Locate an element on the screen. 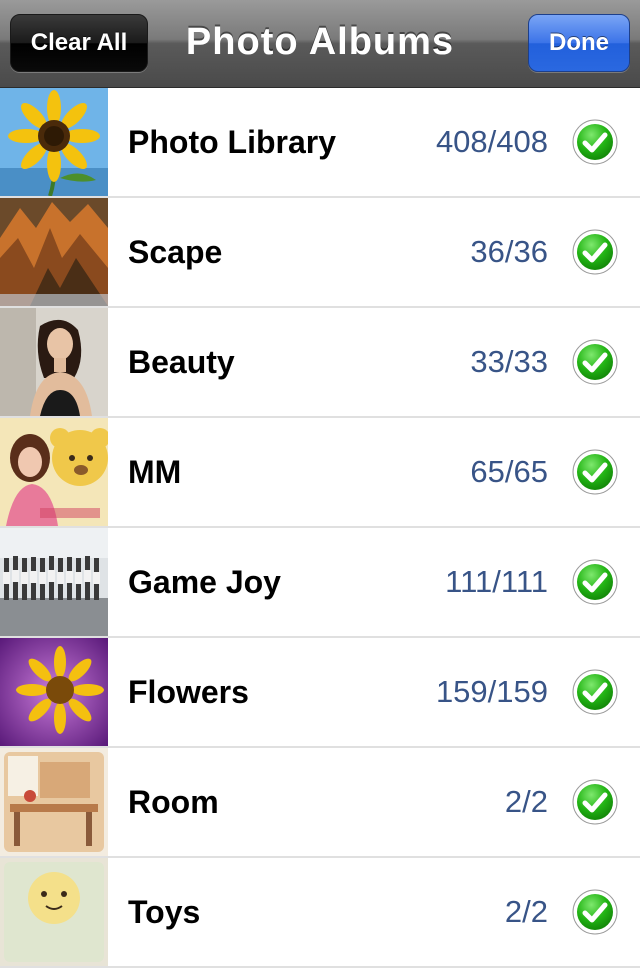 This screenshot has width=640, height=968. bear-thumbnail is located at coordinates (54, 472).